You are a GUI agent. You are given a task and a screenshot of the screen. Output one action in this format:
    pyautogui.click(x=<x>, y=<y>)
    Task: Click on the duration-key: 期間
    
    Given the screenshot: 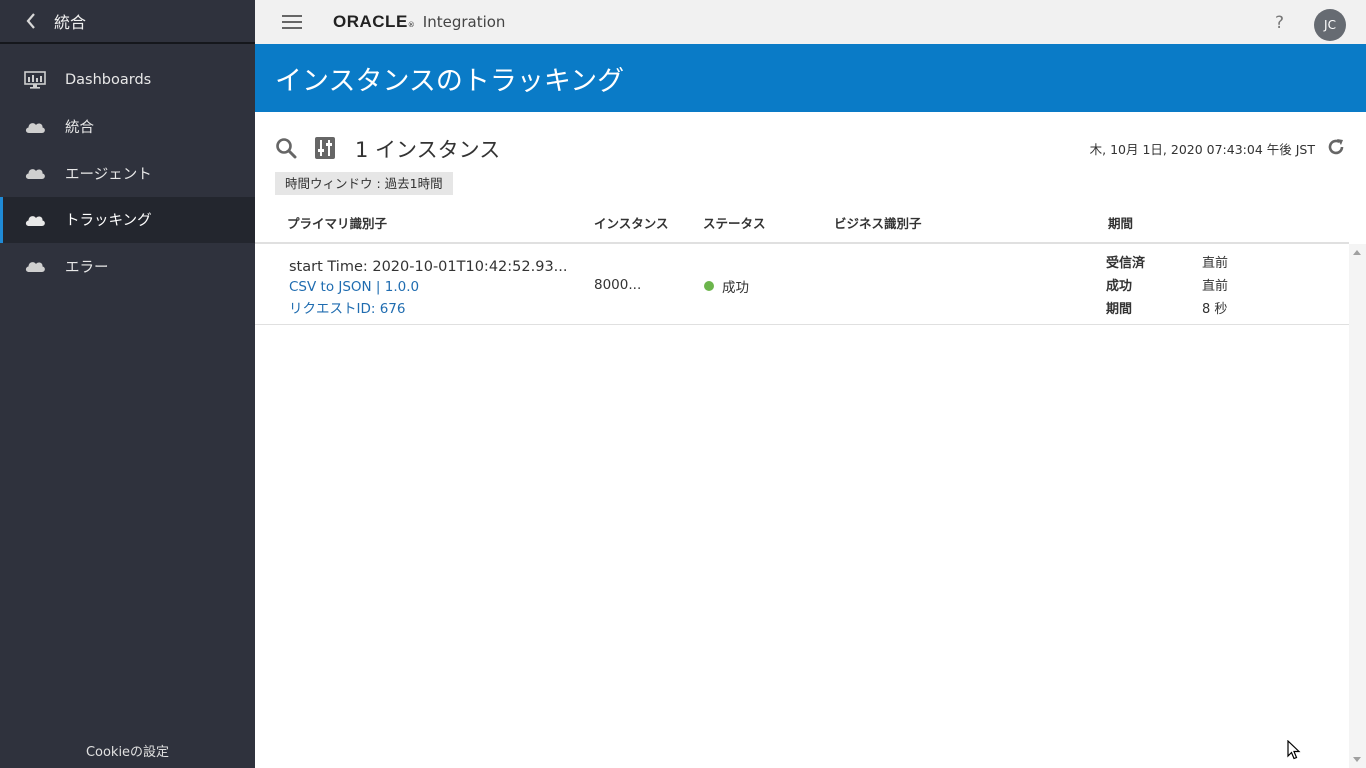 What is the action you would take?
    pyautogui.click(x=1119, y=309)
    